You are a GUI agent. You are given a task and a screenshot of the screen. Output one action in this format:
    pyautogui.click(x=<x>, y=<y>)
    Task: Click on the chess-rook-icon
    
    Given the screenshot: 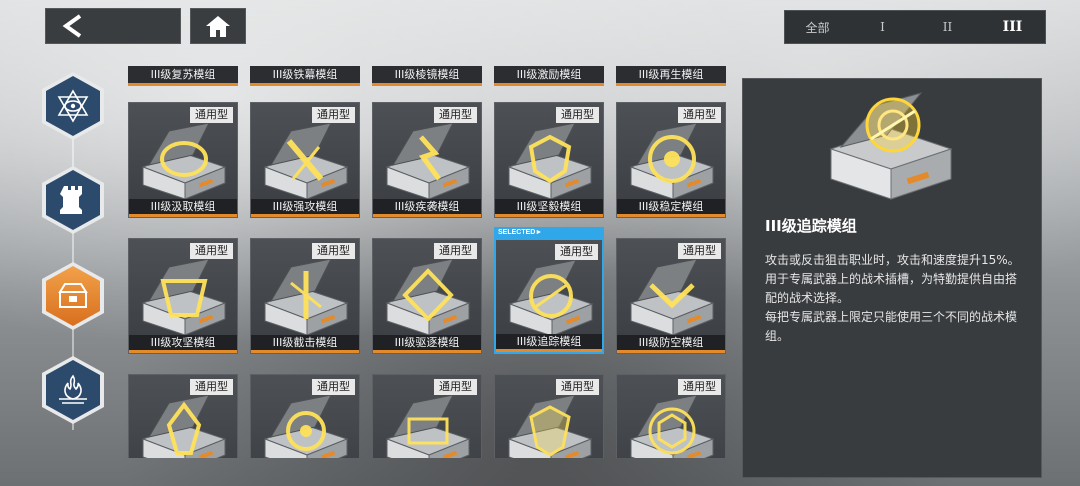 What is the action you would take?
    pyautogui.click(x=71, y=200)
    